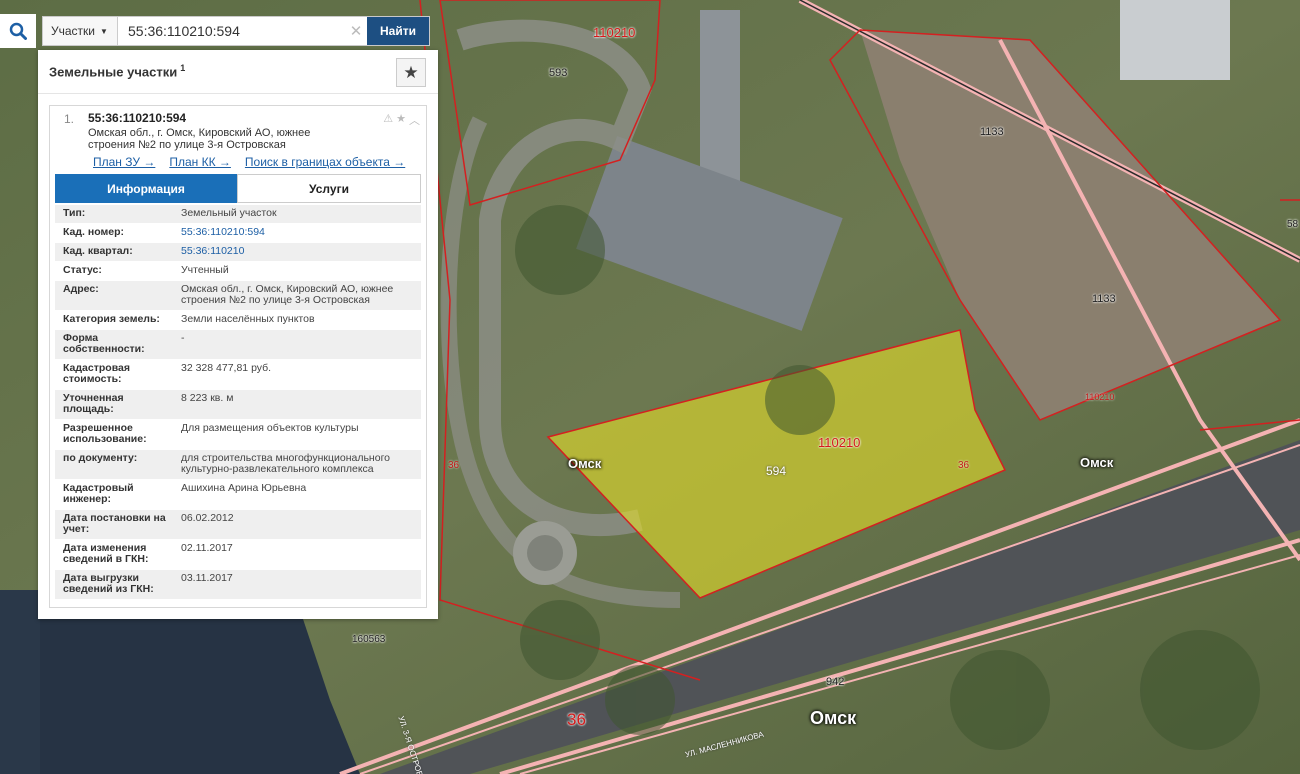 This screenshot has height=774, width=1300. I want to click on map-label-parcel: 593, so click(558, 73).